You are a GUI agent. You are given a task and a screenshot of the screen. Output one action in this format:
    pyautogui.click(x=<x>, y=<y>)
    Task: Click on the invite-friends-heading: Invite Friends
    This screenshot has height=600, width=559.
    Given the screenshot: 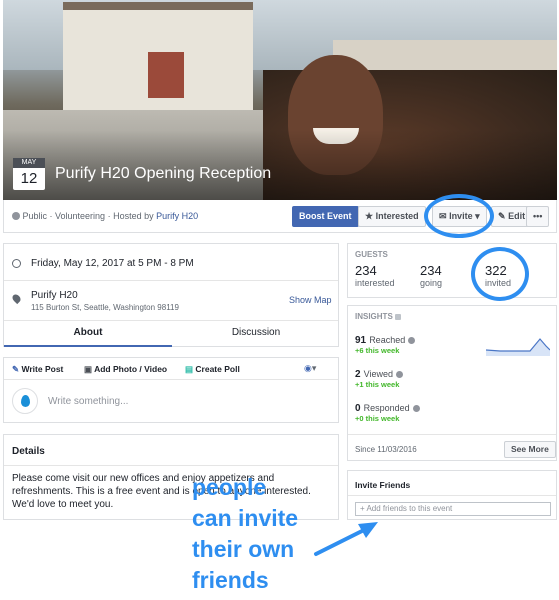 What is the action you would take?
    pyautogui.click(x=383, y=485)
    